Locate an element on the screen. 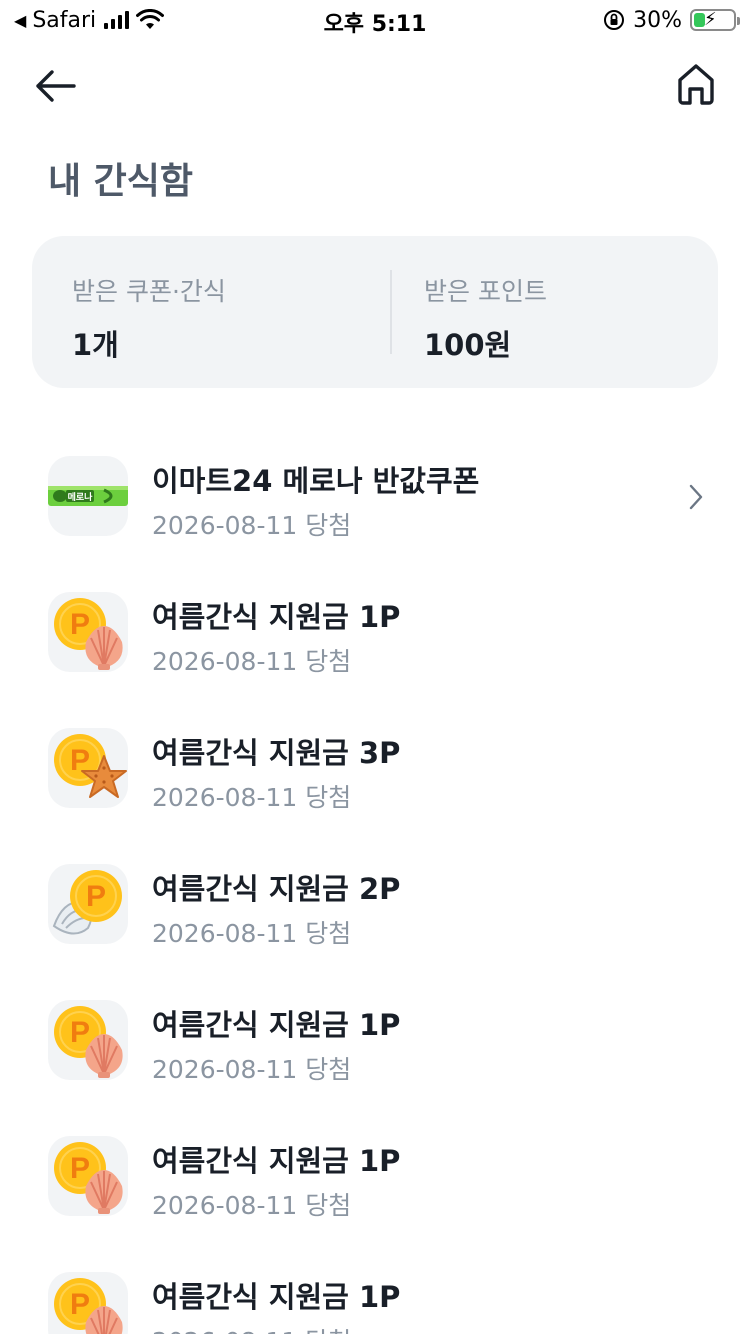 This screenshot has width=750, height=1334. item-title: 여름간식 지원금 2P is located at coordinates (276, 889).